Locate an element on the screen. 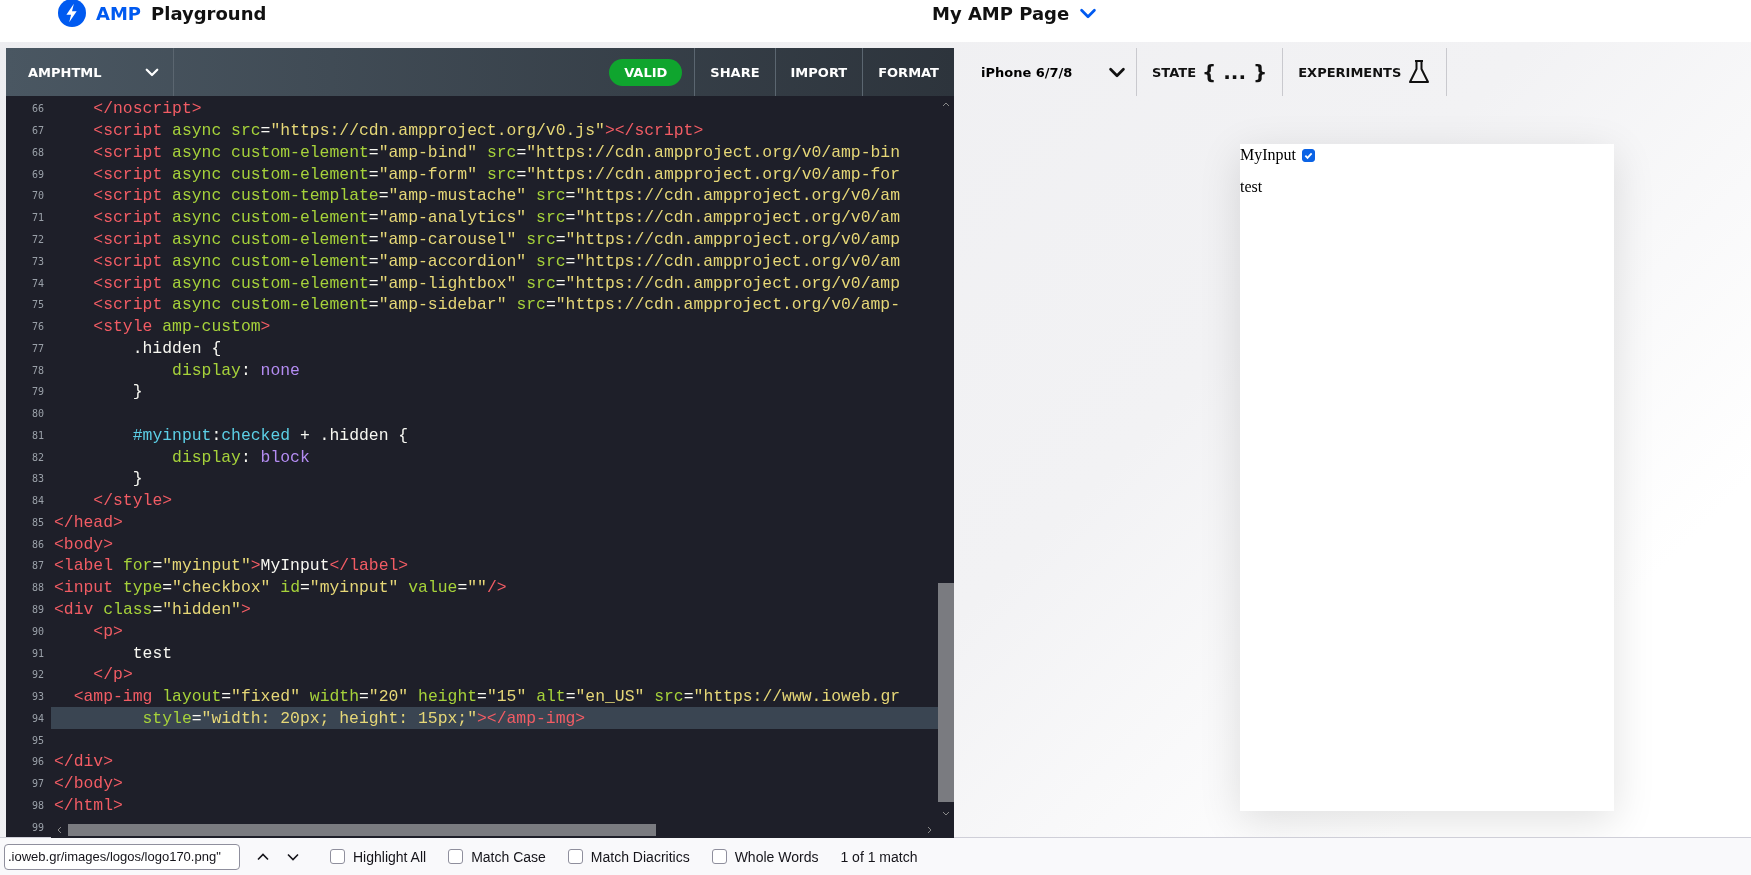 Image resolution: width=1751 pixels, height=875 pixels. find-field: .ioweb.gr/images/logos/logo170.png" is located at coordinates (122, 856).